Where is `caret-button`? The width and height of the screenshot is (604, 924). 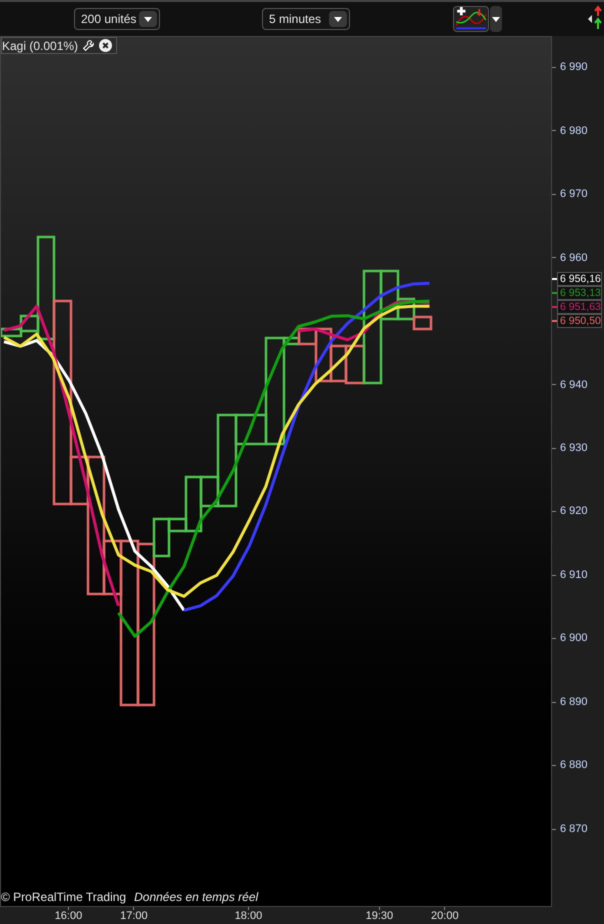
caret-button is located at coordinates (496, 19).